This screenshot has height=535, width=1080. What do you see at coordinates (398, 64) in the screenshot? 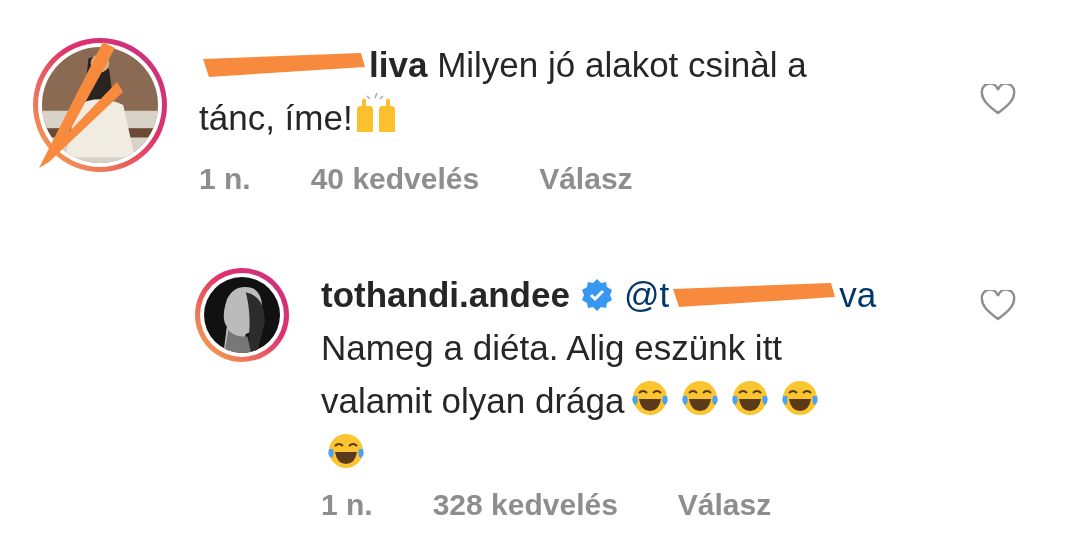
I see `username: liva` at bounding box center [398, 64].